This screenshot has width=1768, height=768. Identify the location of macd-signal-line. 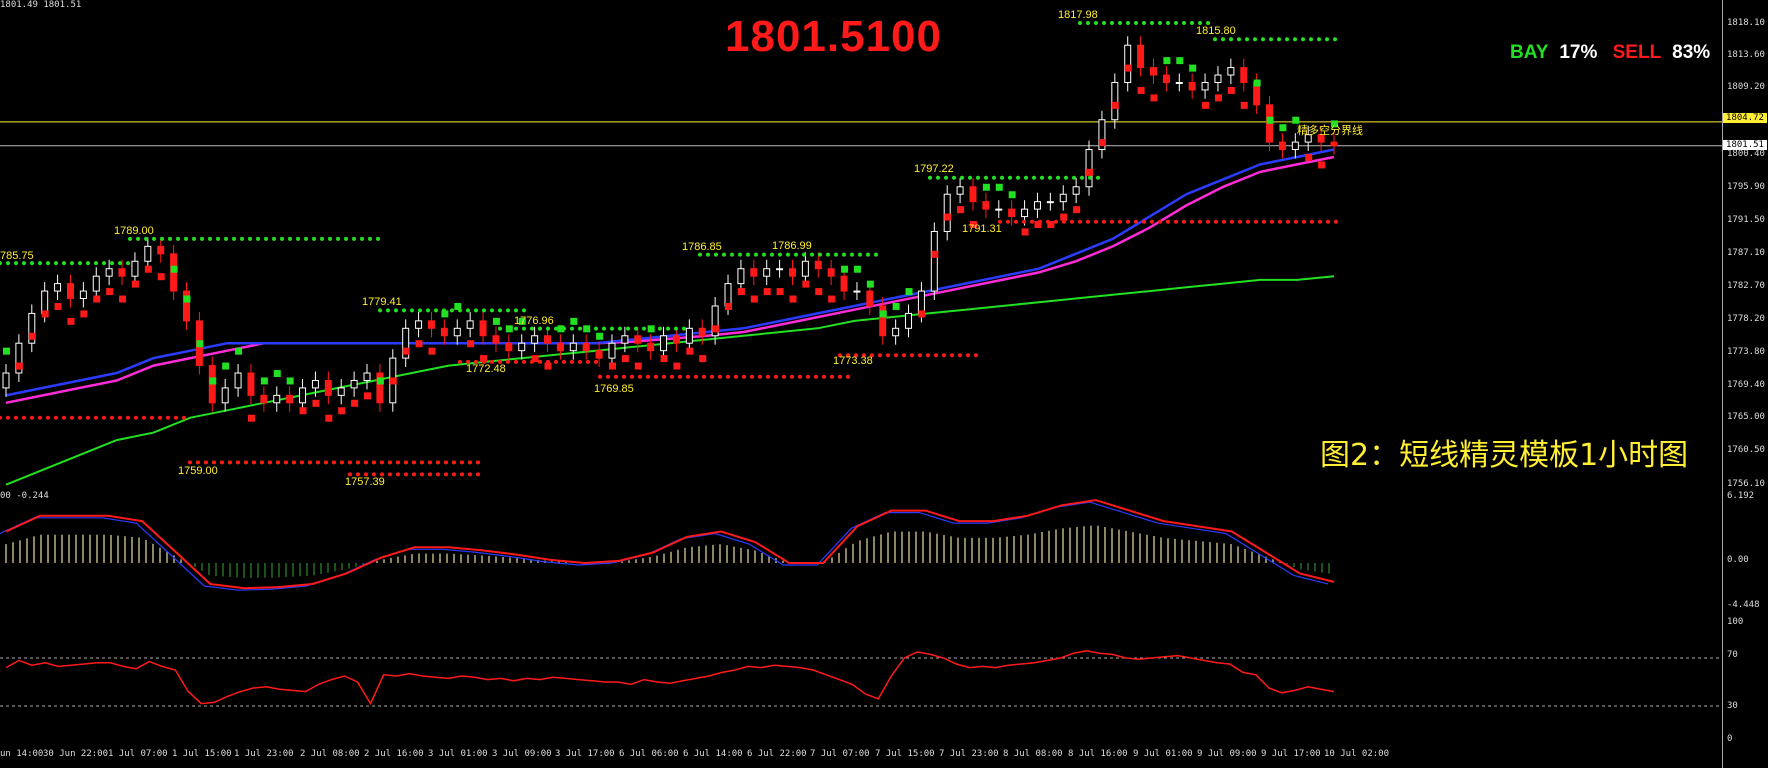
(670, 544).